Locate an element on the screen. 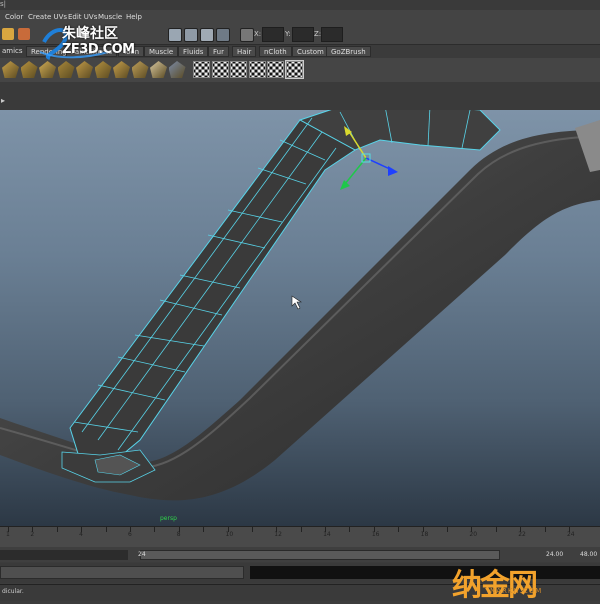  window-title-fragment: s| is located at coordinates (3, 4).